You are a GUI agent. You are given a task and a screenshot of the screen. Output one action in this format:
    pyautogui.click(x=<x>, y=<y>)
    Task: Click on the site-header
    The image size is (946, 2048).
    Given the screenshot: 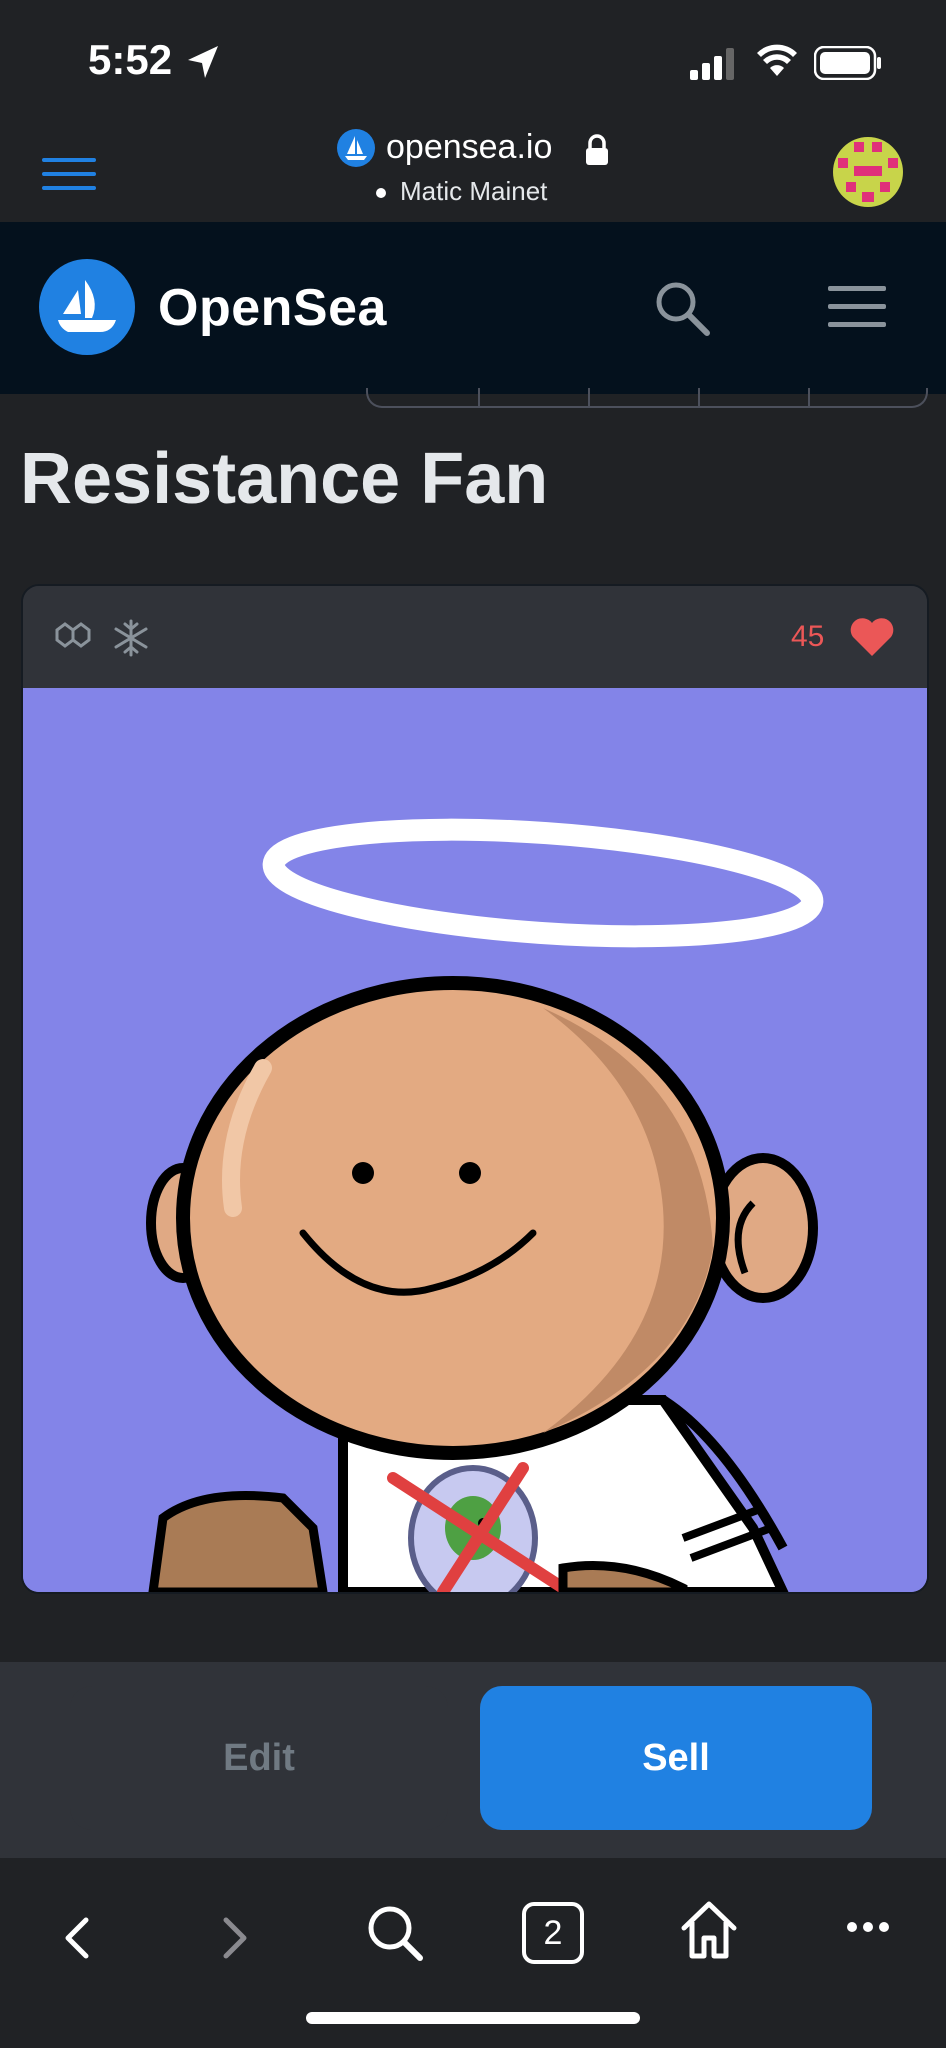 What is the action you would take?
    pyautogui.click(x=473, y=308)
    